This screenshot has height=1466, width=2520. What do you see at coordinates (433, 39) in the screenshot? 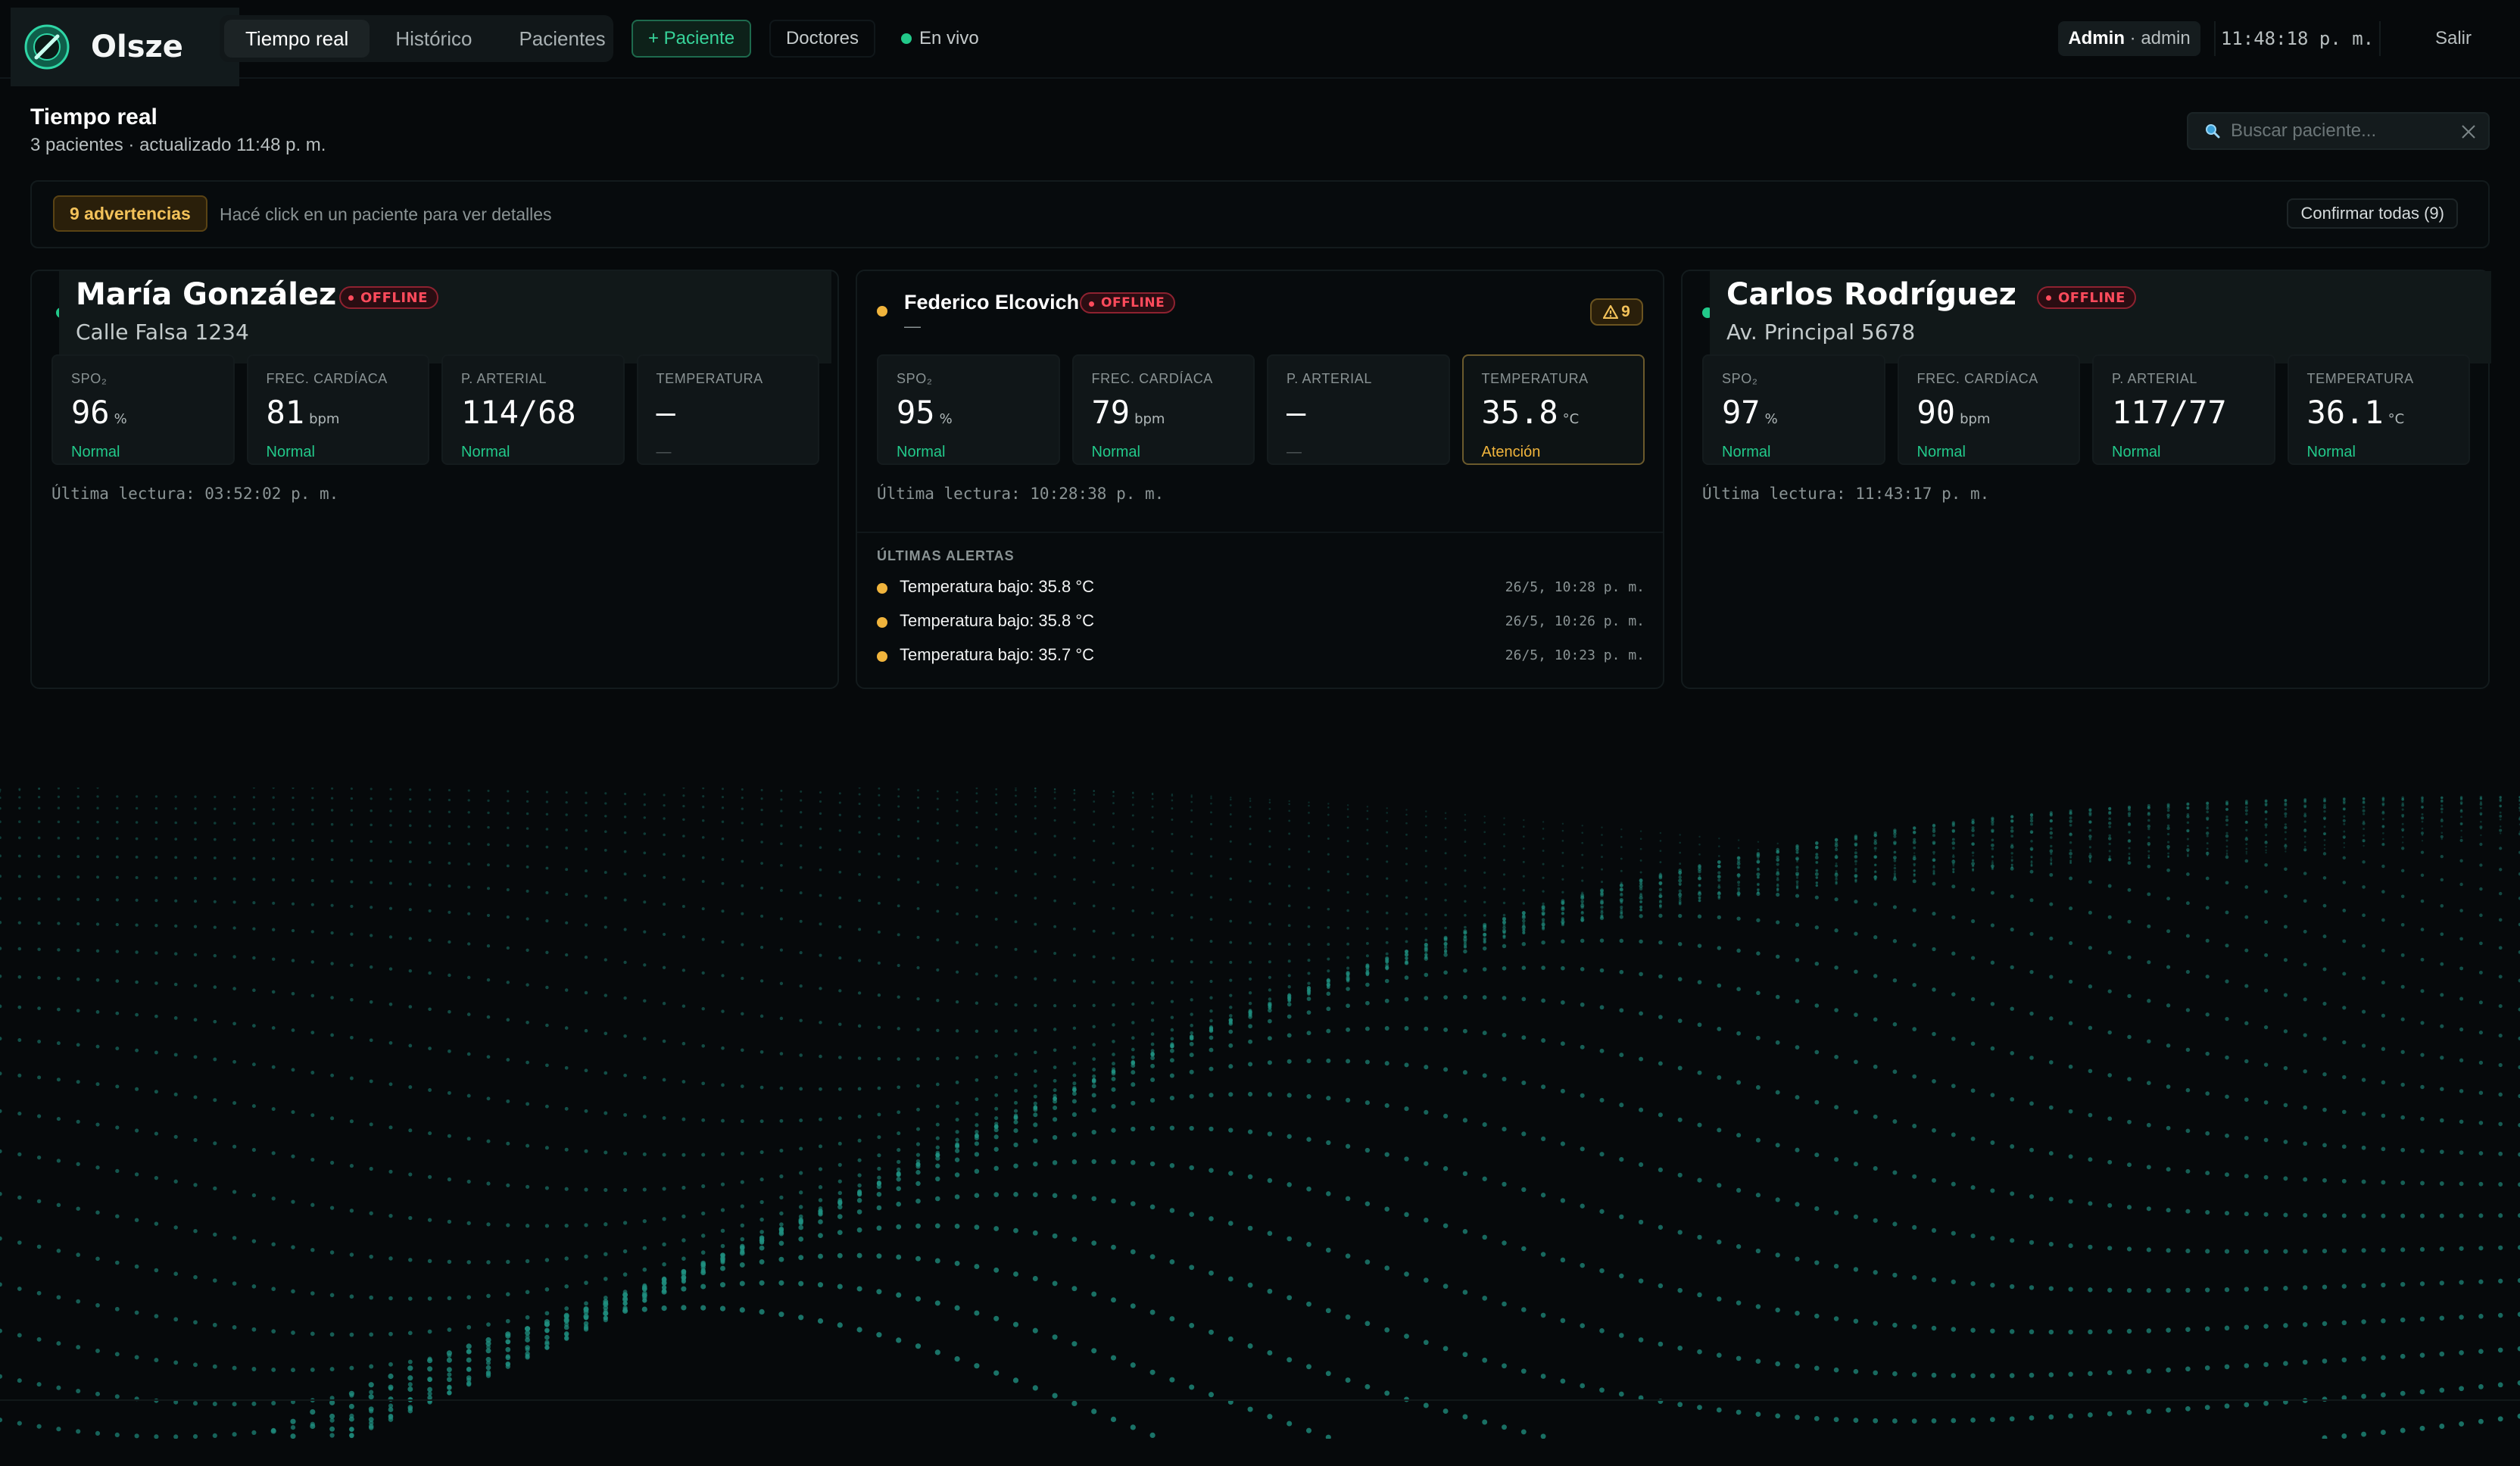
I see `tab-historico: Histórico` at bounding box center [433, 39].